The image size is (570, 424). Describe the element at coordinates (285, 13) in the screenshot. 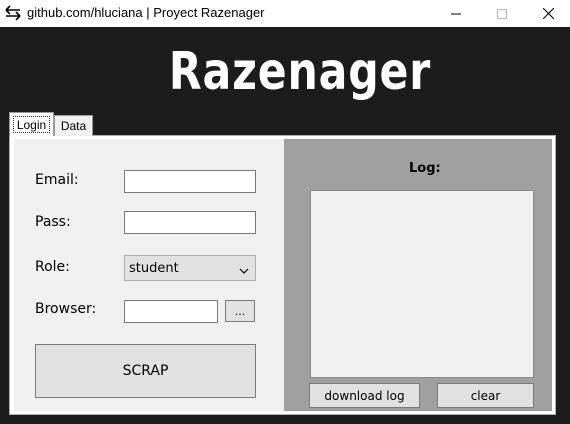

I see `title-bar: github.com/hluciana | Proyect Razenager` at that location.